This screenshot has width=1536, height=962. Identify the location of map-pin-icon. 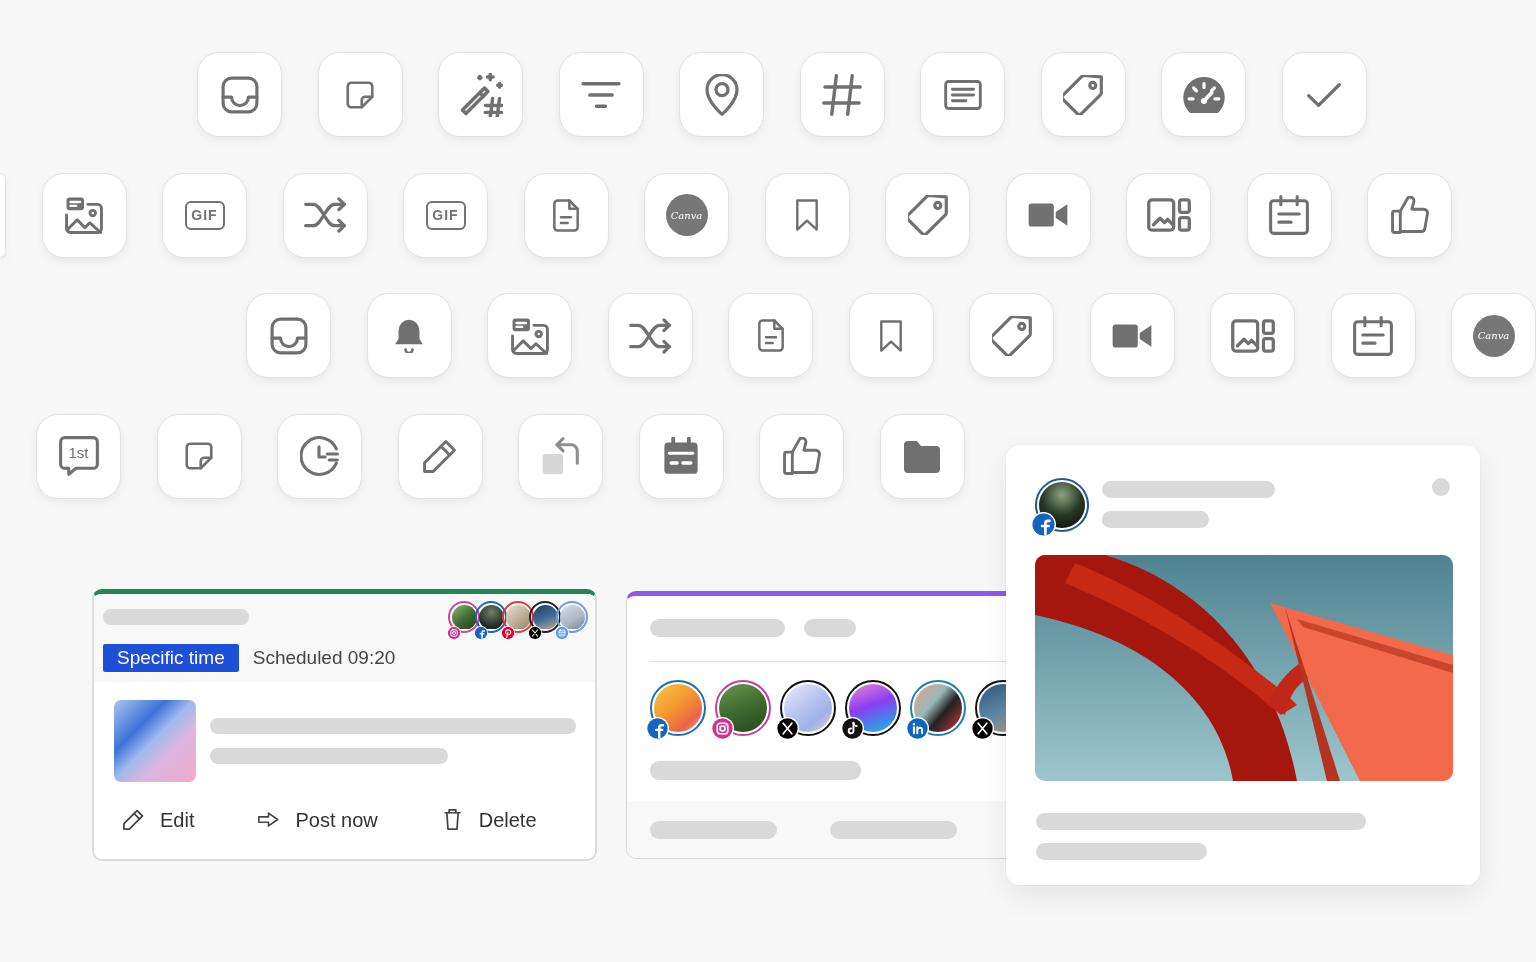
(721, 94).